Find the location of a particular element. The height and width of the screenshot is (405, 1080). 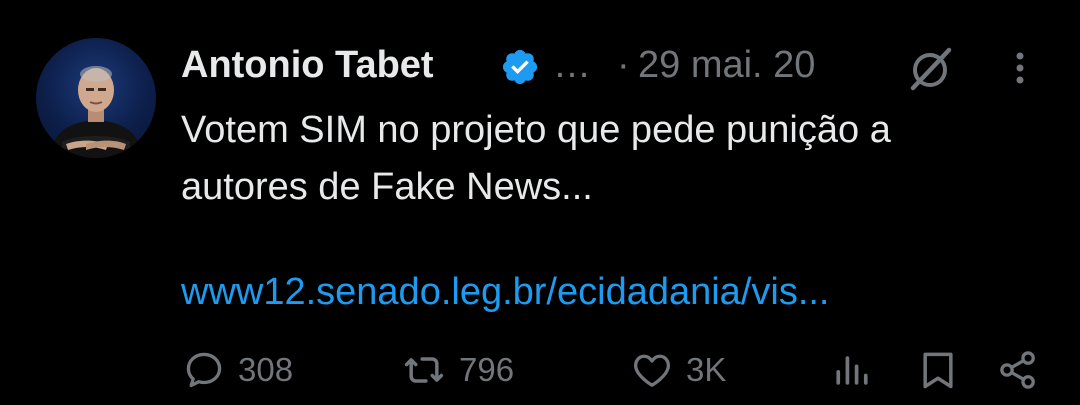

tweet-header: Antonio Tabet … · 29 mai. 20 is located at coordinates (621, 66).